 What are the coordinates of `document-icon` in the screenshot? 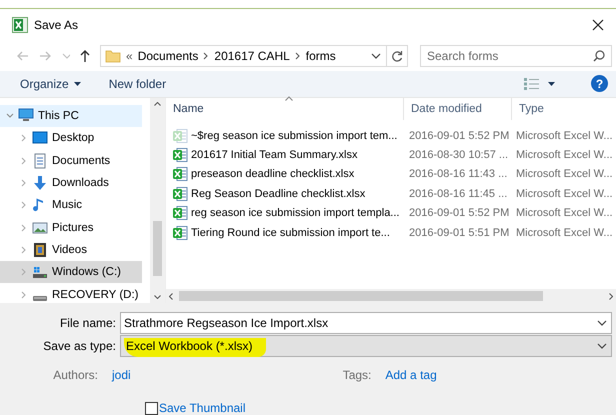 It's located at (40, 160).